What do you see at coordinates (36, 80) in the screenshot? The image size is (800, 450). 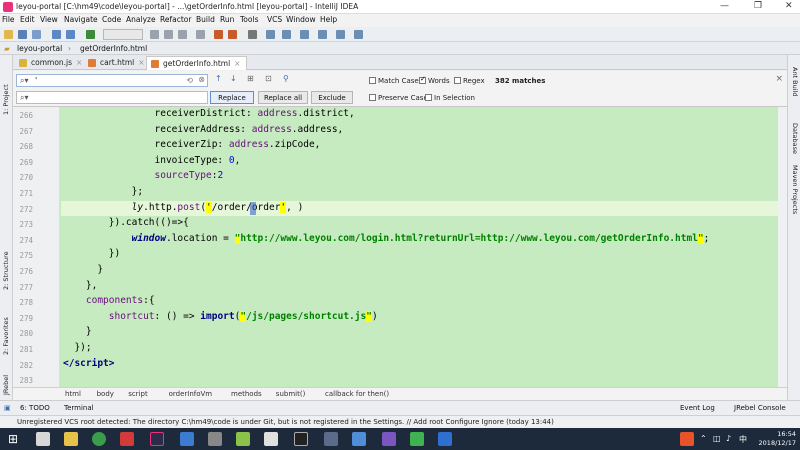 I see `search-input: '` at bounding box center [36, 80].